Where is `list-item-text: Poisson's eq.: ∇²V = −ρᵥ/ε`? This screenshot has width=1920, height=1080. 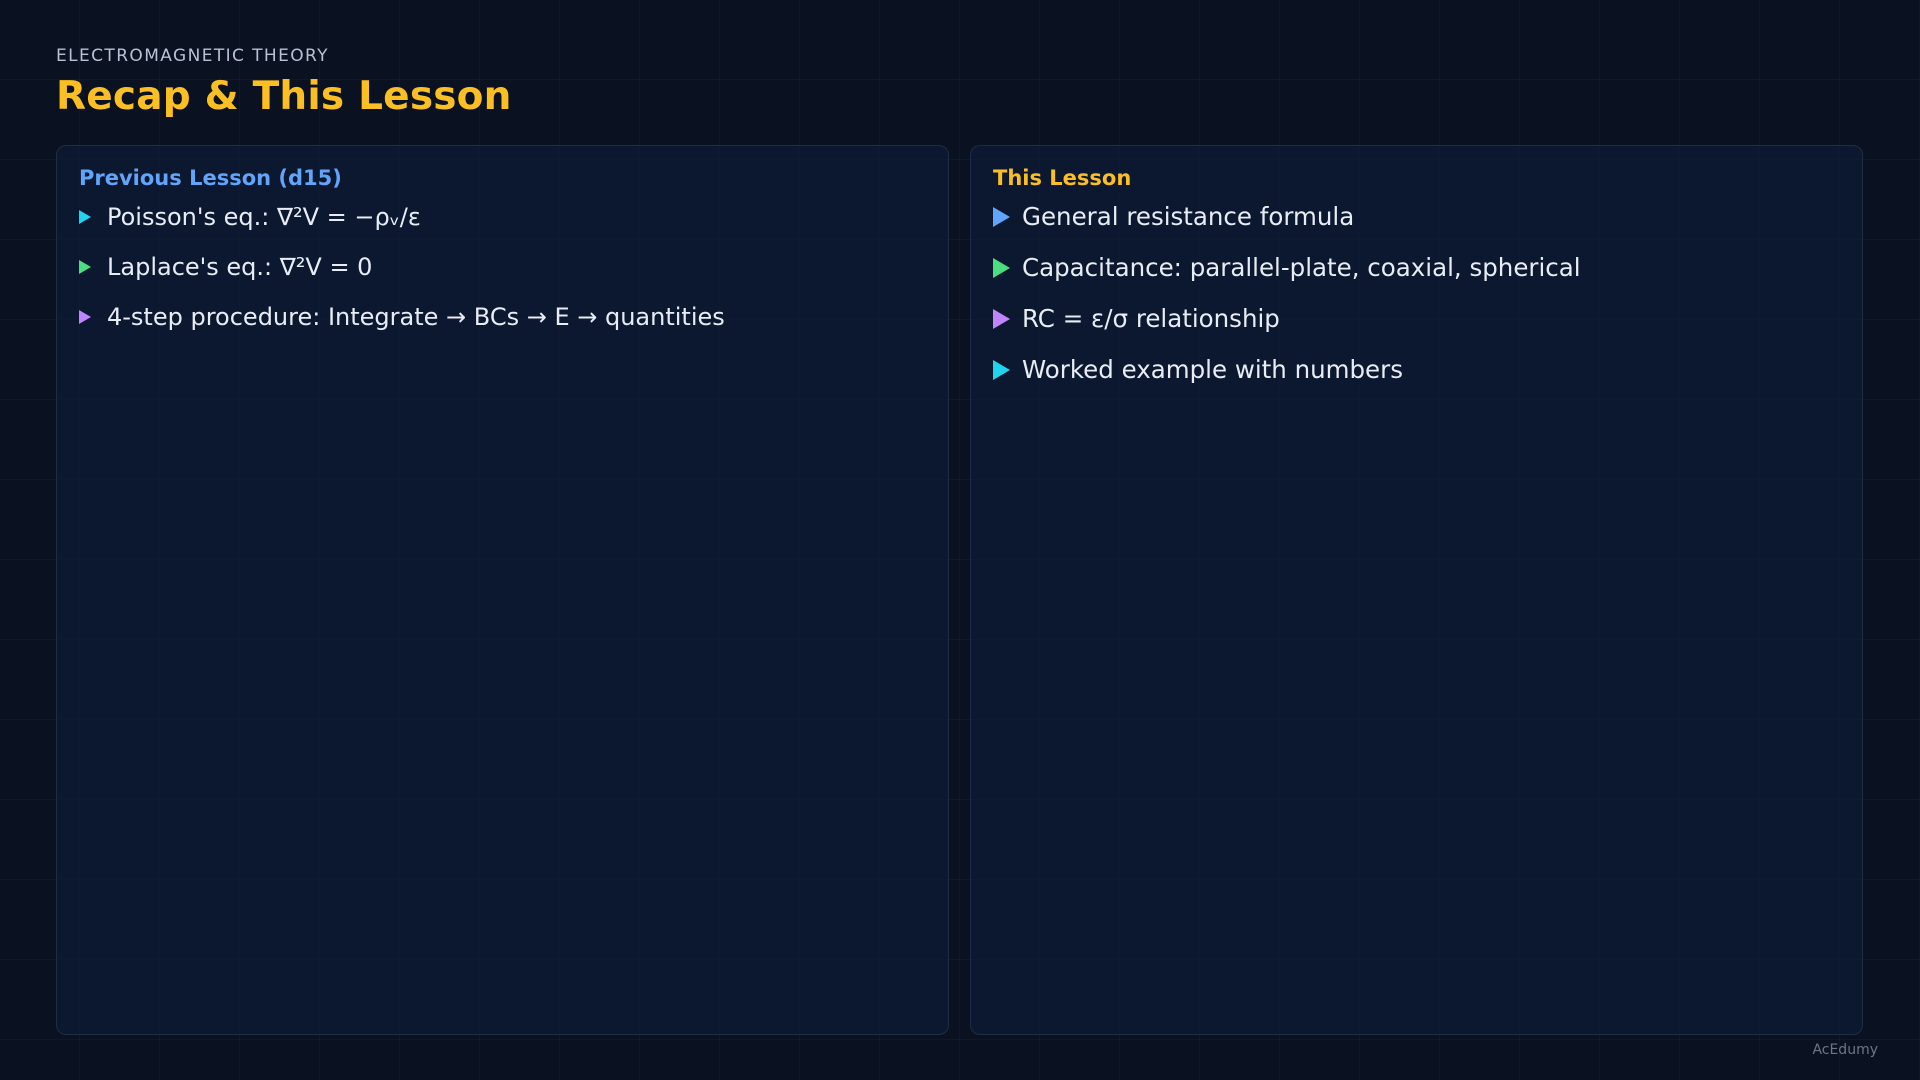
list-item-text: Poisson's eq.: ∇²V = −ρᵥ/ε is located at coordinates (264, 217).